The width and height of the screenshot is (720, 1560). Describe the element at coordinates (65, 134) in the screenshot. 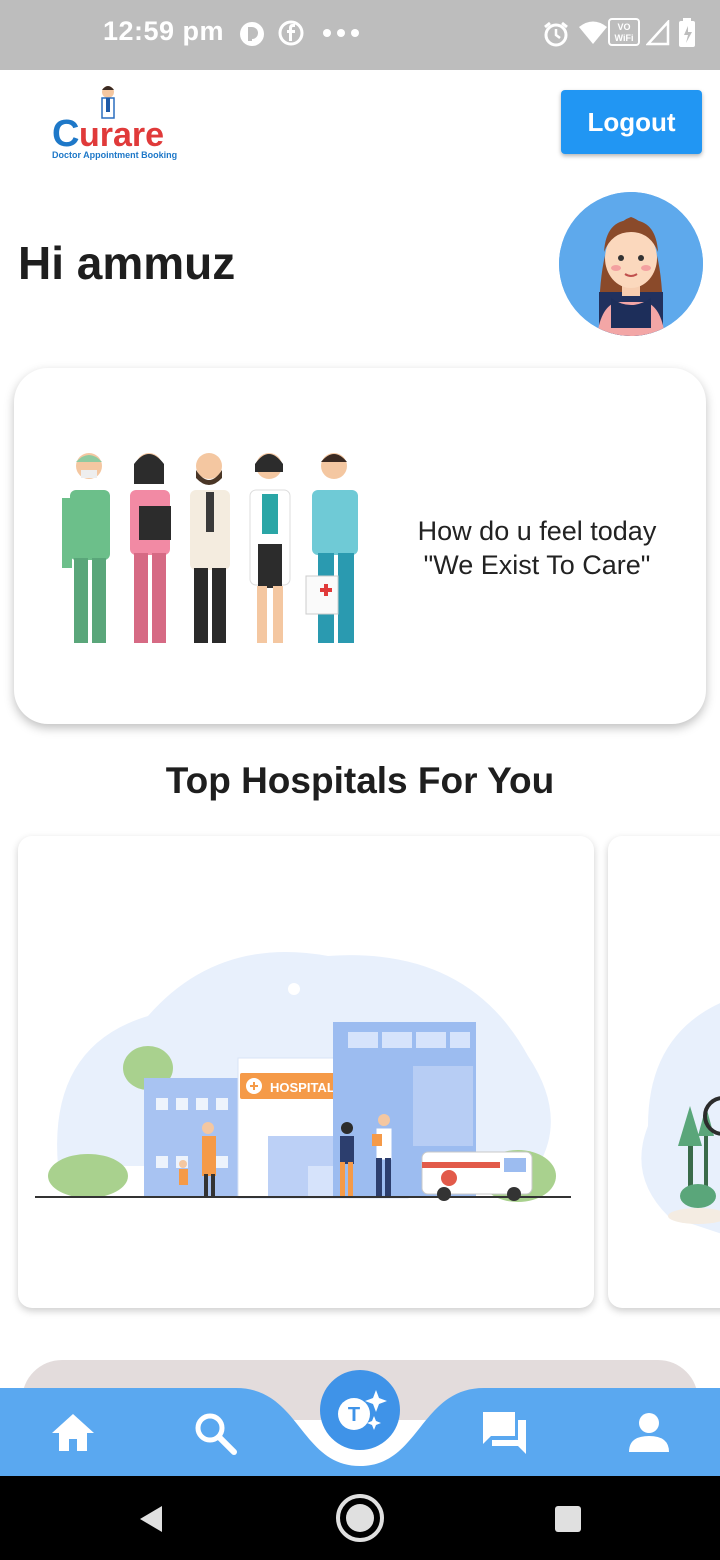

I see `logo-letter-c: C` at that location.